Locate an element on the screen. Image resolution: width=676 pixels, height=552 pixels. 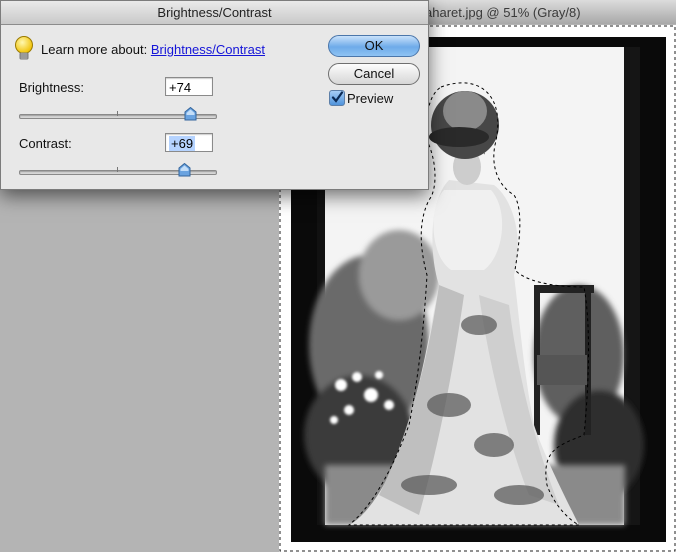
brightness-value: +74 is located at coordinates (180, 87).